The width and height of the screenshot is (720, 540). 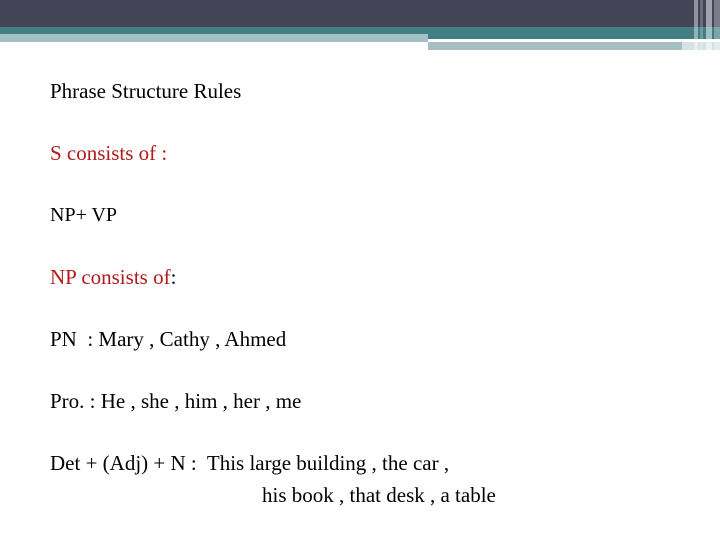 I want to click on rule-s-consists-of: S consists of :, so click(x=109, y=153).